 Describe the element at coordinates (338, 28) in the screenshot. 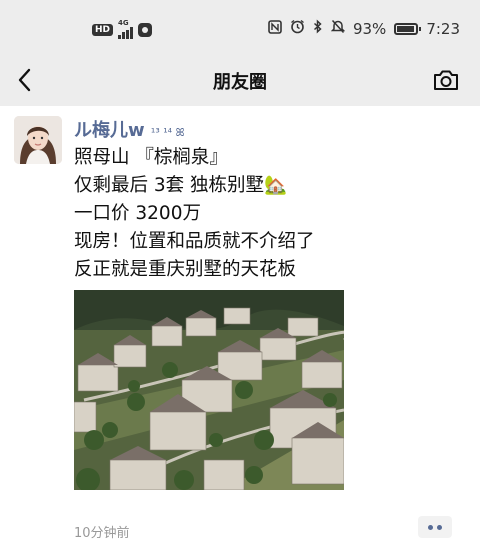

I see `mute-icon` at that location.